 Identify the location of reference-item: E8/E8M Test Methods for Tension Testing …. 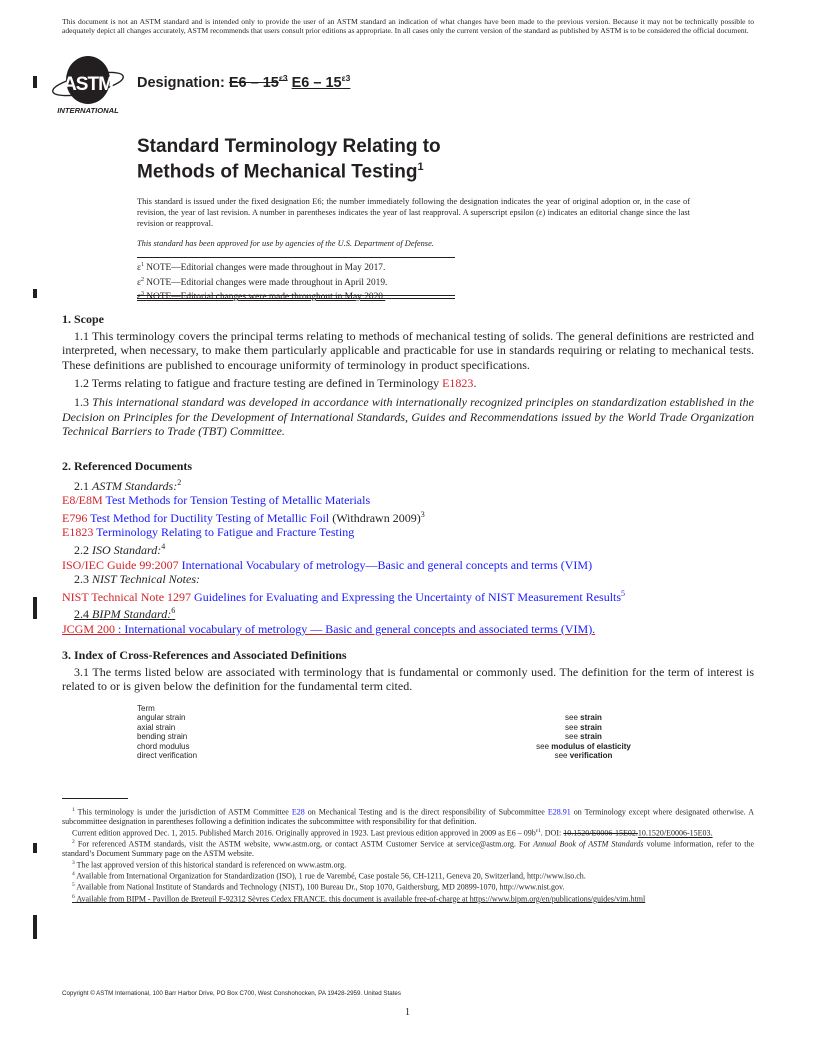
(408, 500).